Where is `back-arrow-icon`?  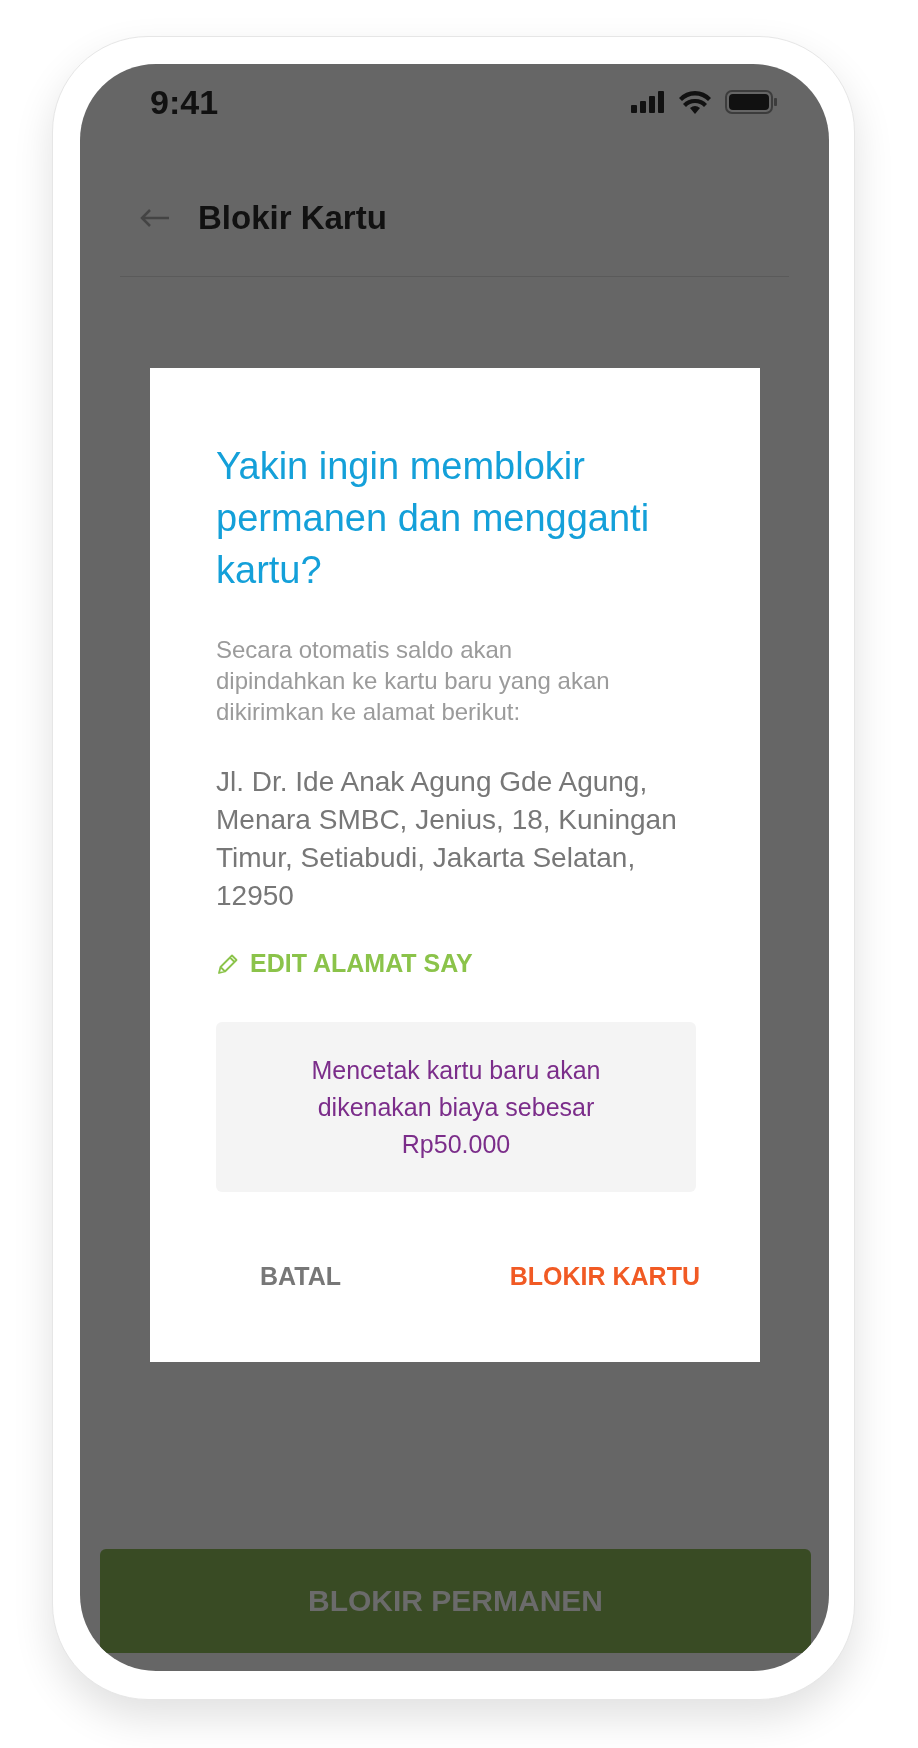
back-arrow-icon is located at coordinates (155, 218).